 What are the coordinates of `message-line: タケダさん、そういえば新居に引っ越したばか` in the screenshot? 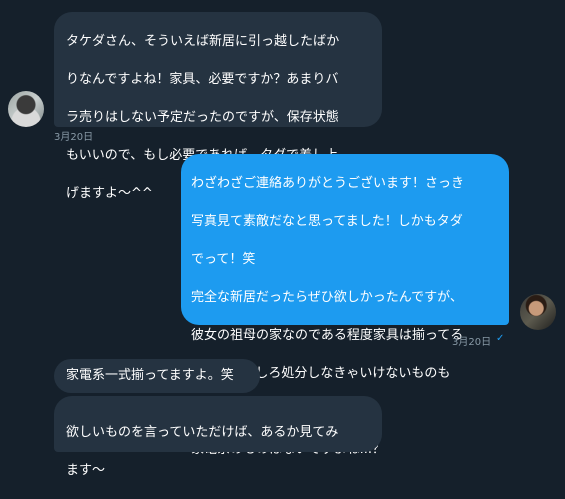 It's located at (203, 41).